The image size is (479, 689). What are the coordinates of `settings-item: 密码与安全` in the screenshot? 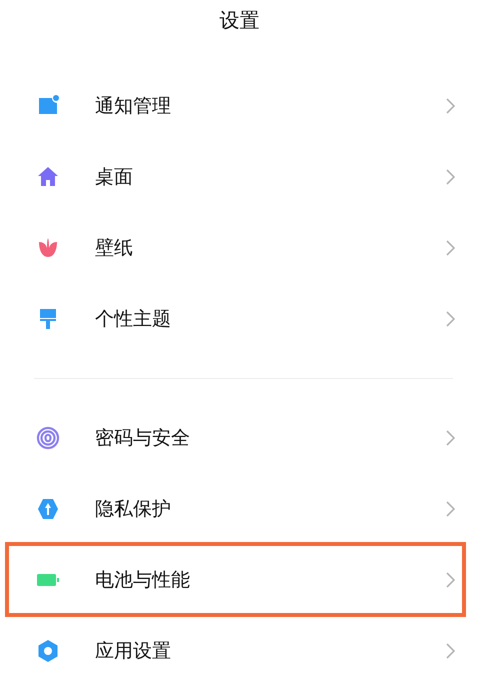 It's located at (270, 437).